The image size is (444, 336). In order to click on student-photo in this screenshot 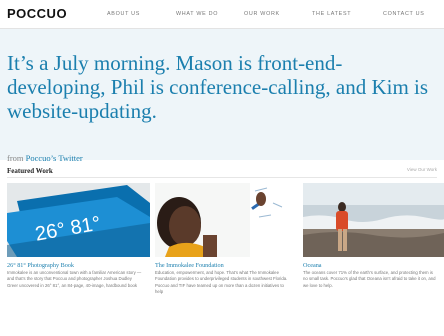, I will do `click(226, 220)`.